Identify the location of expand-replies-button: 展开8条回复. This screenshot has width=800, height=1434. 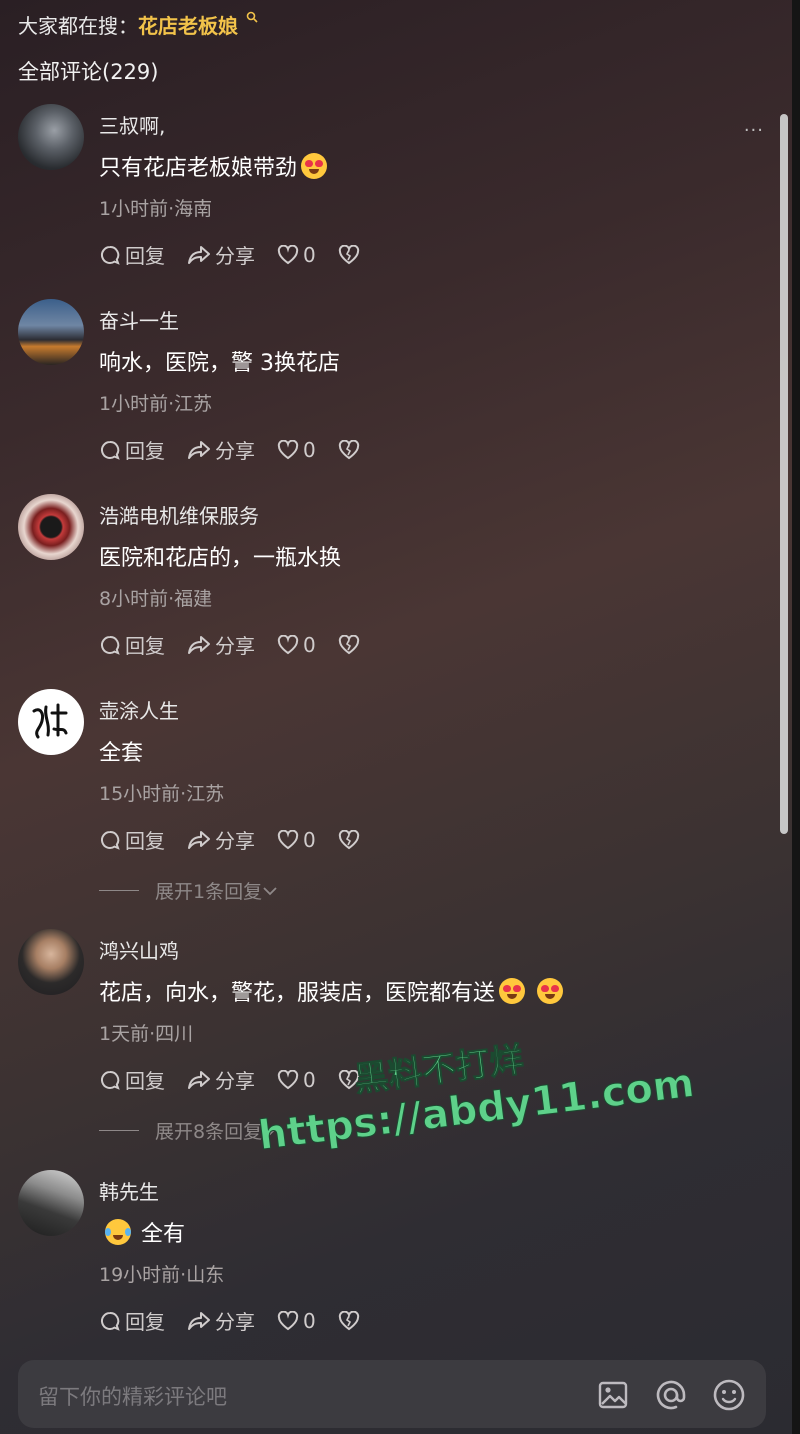
(188, 1130).